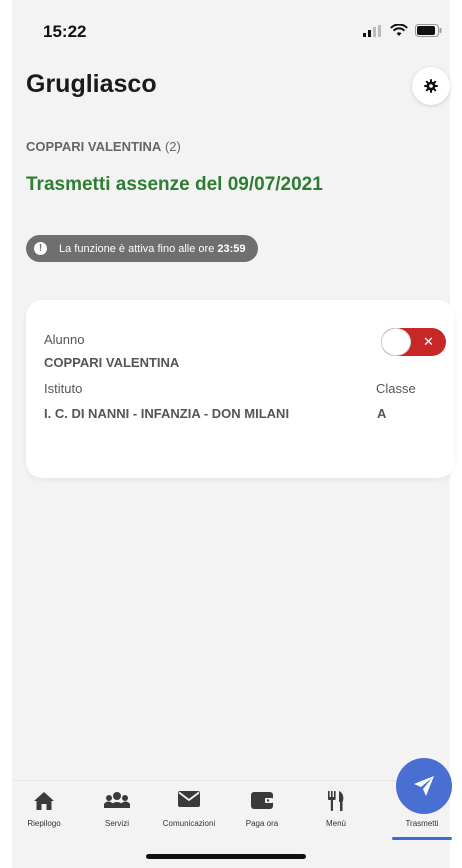 Image resolution: width=462 pixels, height=868 pixels. I want to click on tab-riepilogo-label: Riepilogo, so click(44, 823).